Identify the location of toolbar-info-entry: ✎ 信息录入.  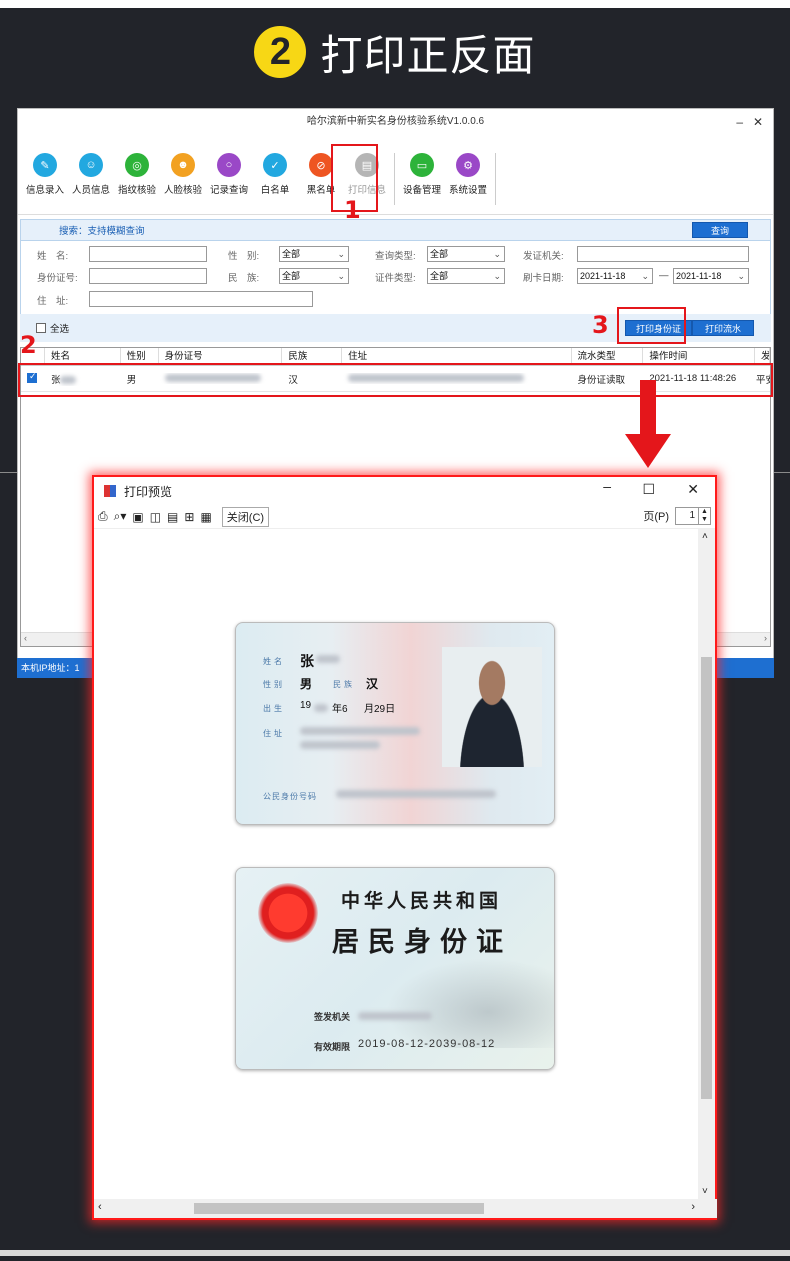
(45, 183).